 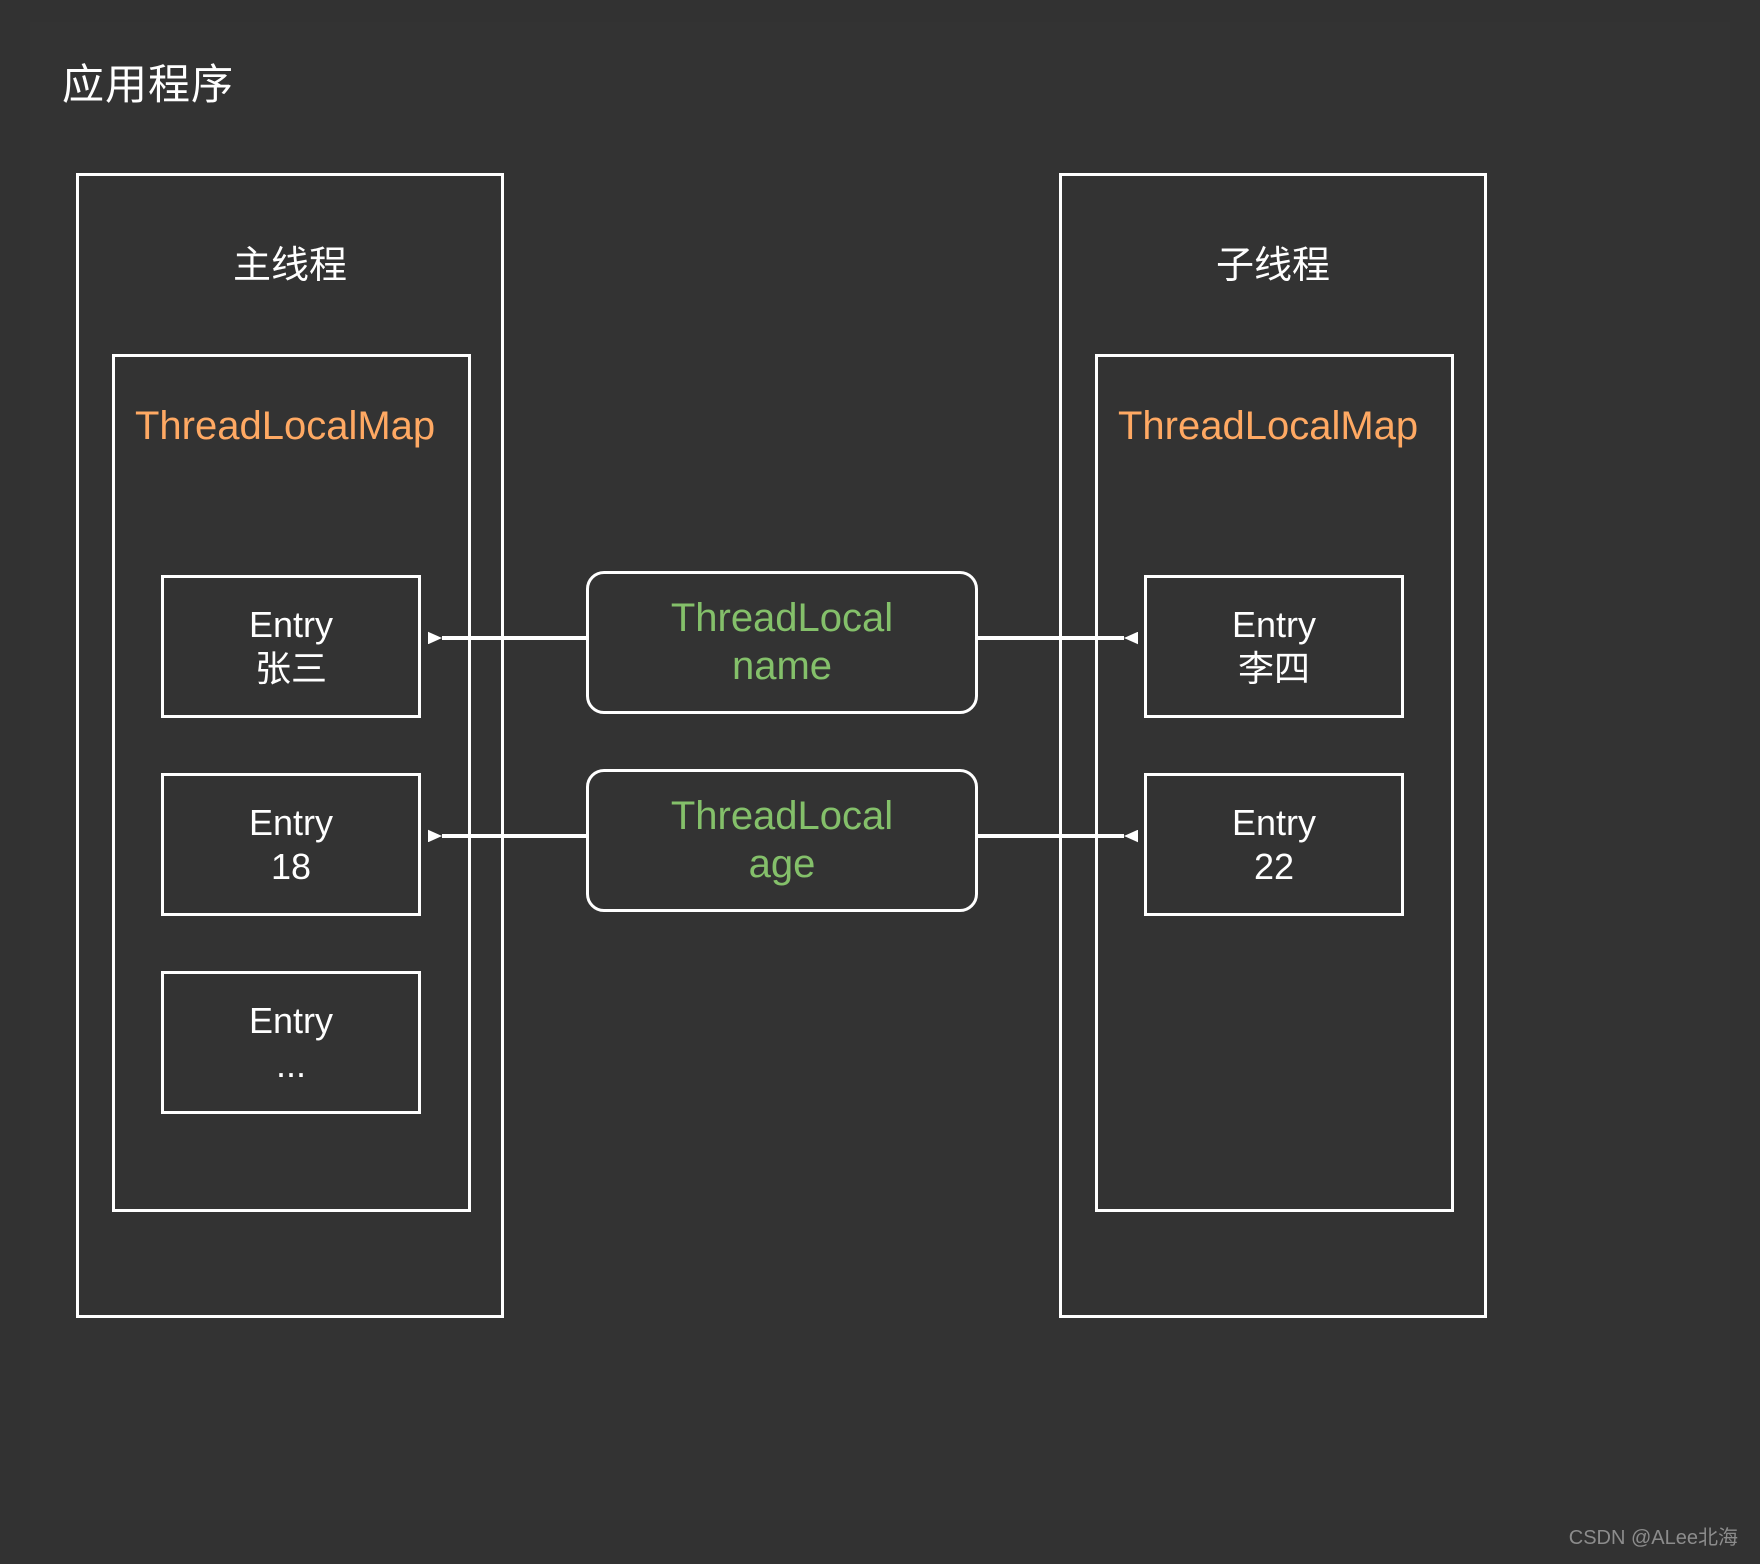 I want to click on entry-value: 18, so click(x=291, y=866).